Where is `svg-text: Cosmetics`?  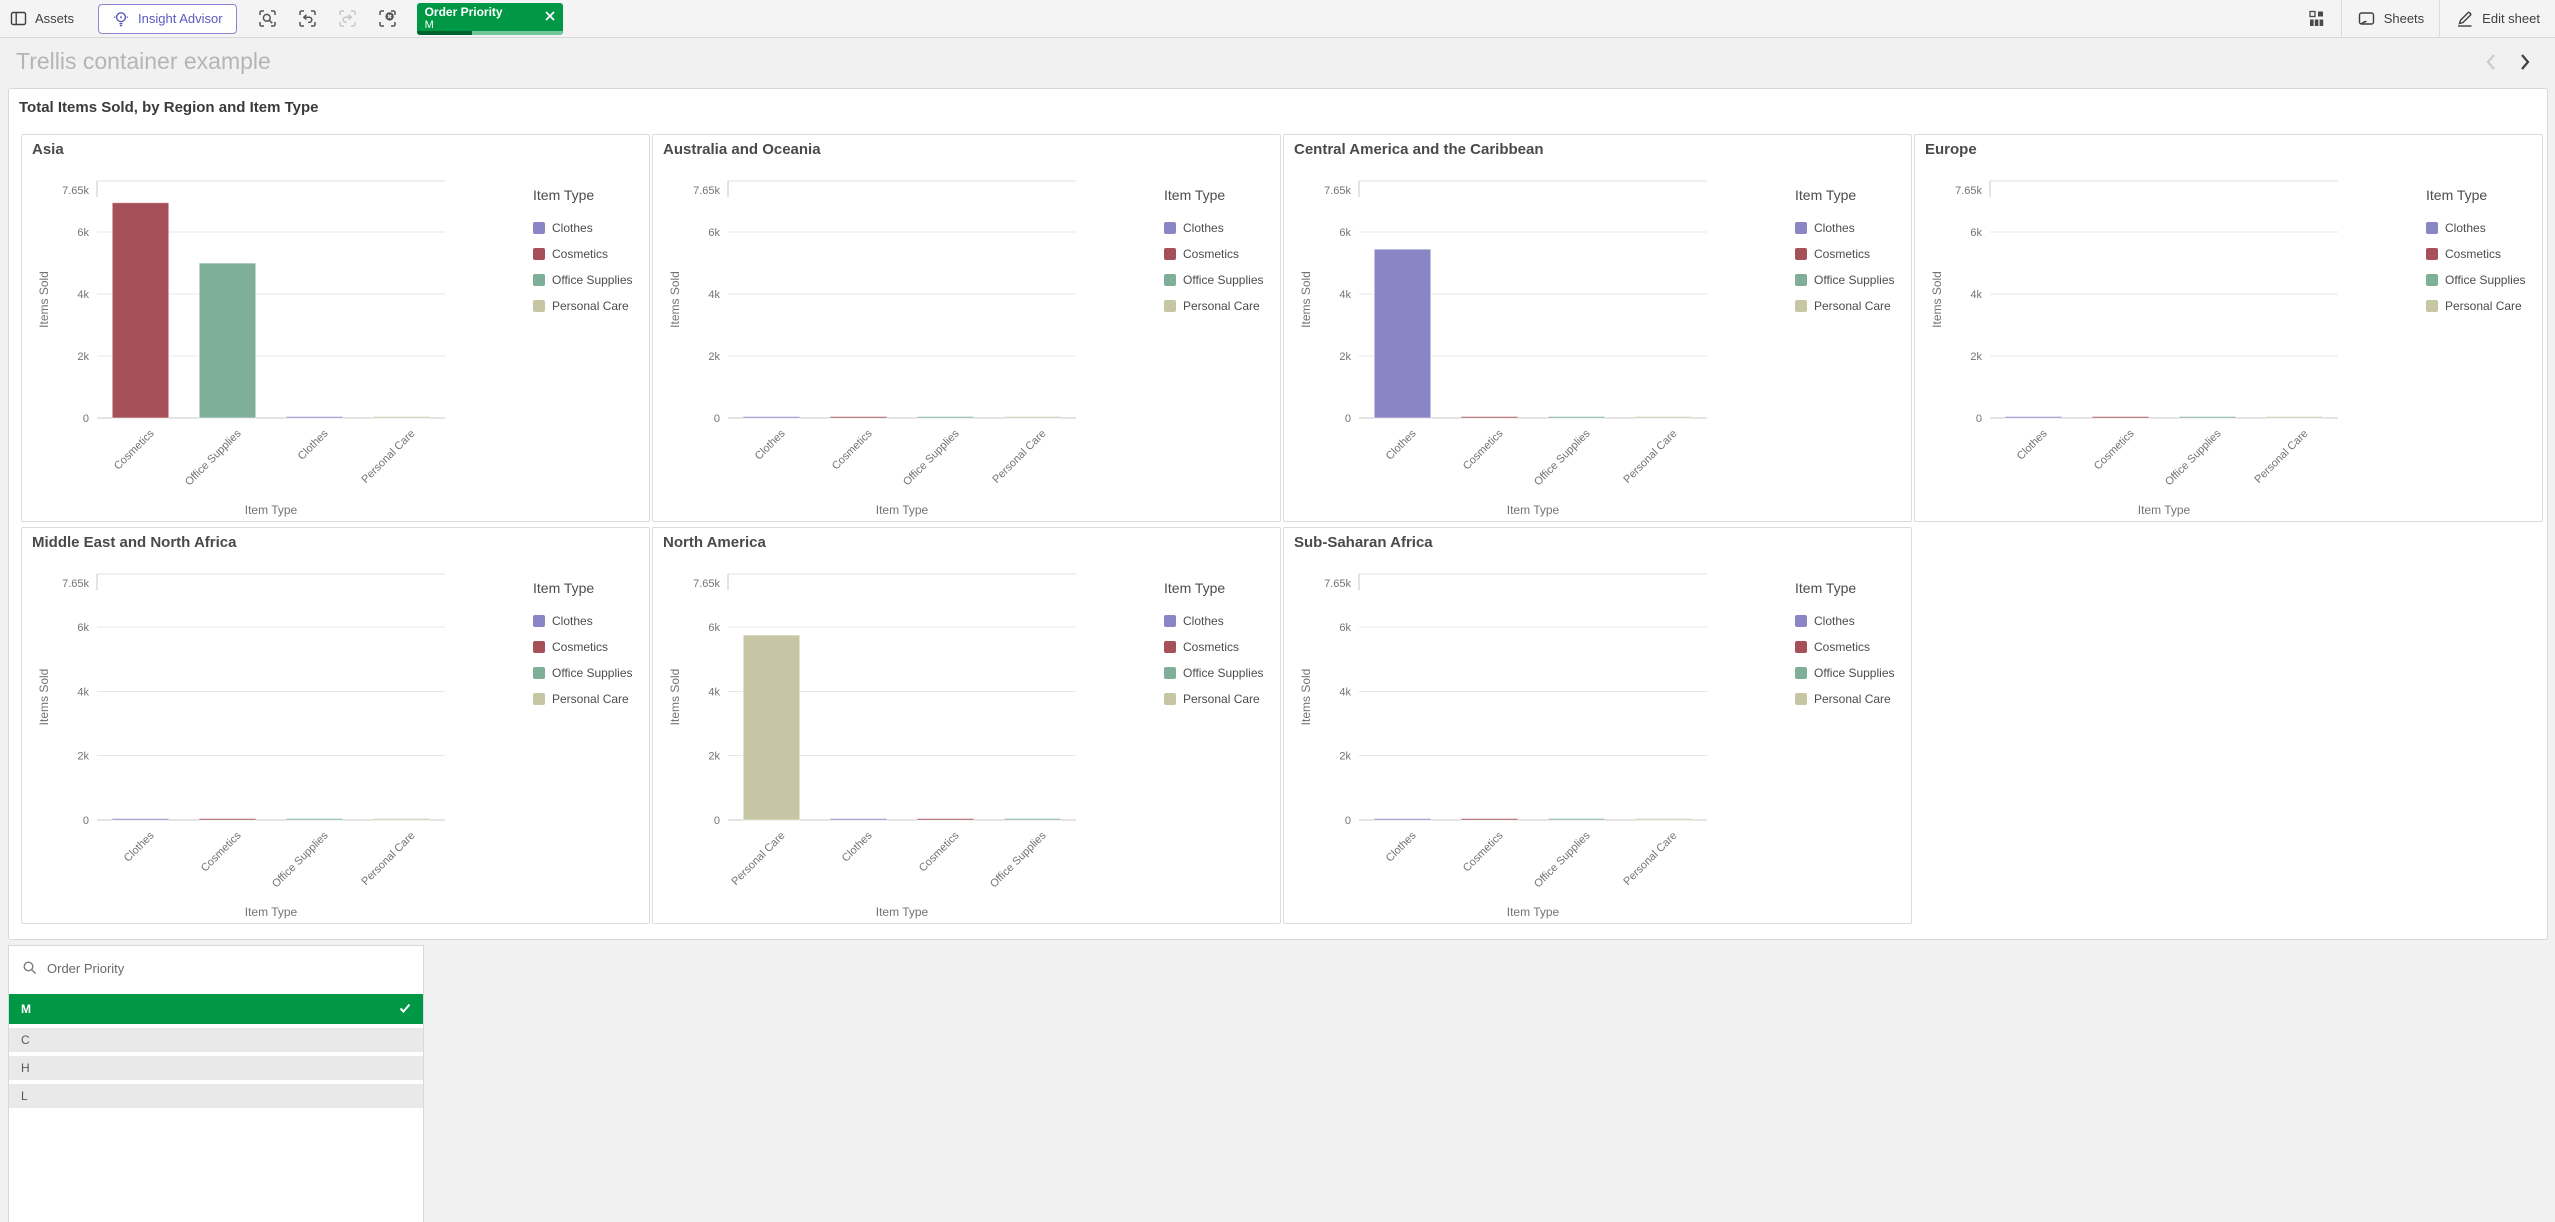 svg-text: Cosmetics is located at coordinates (852, 449).